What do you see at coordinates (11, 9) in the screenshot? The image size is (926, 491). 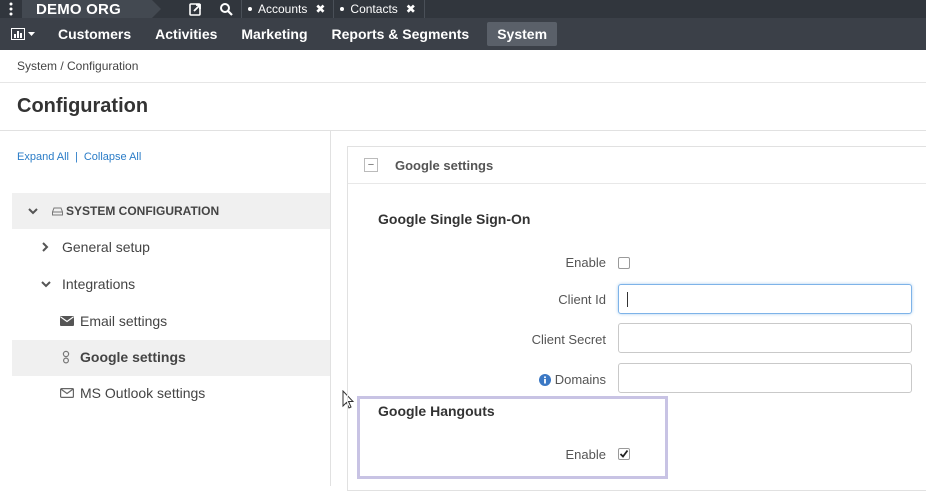 I see `menu-dots-icon` at bounding box center [11, 9].